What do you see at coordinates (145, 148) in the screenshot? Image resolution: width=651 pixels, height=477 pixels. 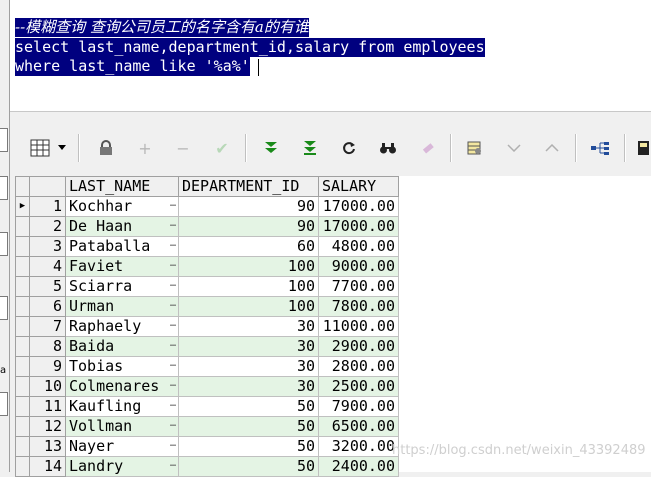 I see `add-record-icon: +` at bounding box center [145, 148].